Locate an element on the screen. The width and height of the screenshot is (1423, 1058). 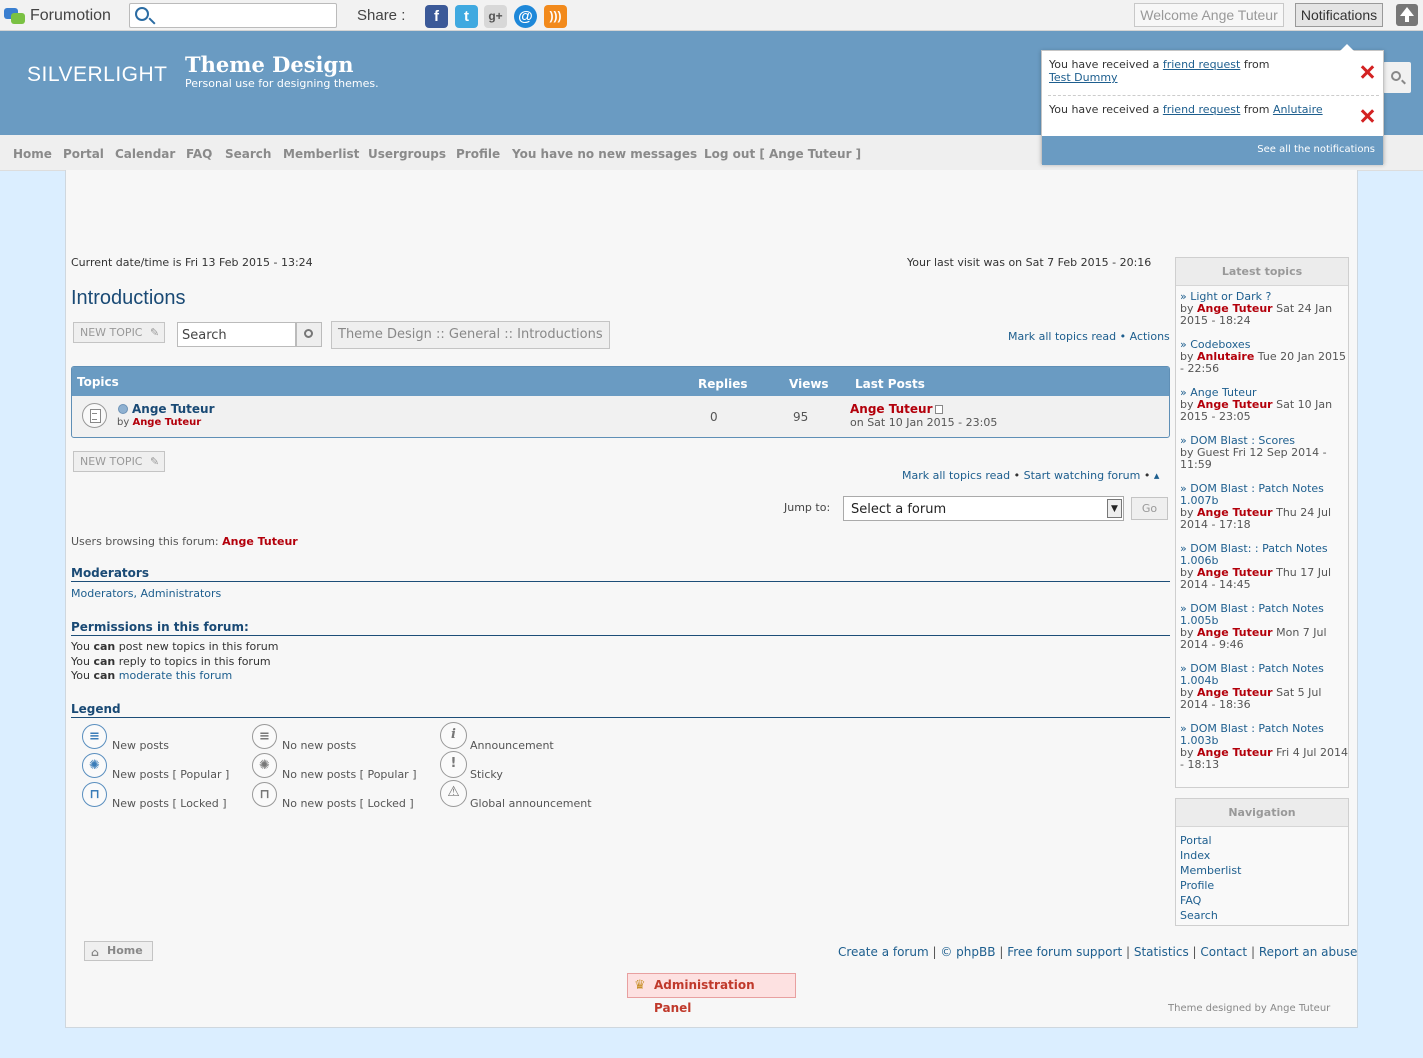
notification-user-link: Test Dummy is located at coordinates (1083, 77).